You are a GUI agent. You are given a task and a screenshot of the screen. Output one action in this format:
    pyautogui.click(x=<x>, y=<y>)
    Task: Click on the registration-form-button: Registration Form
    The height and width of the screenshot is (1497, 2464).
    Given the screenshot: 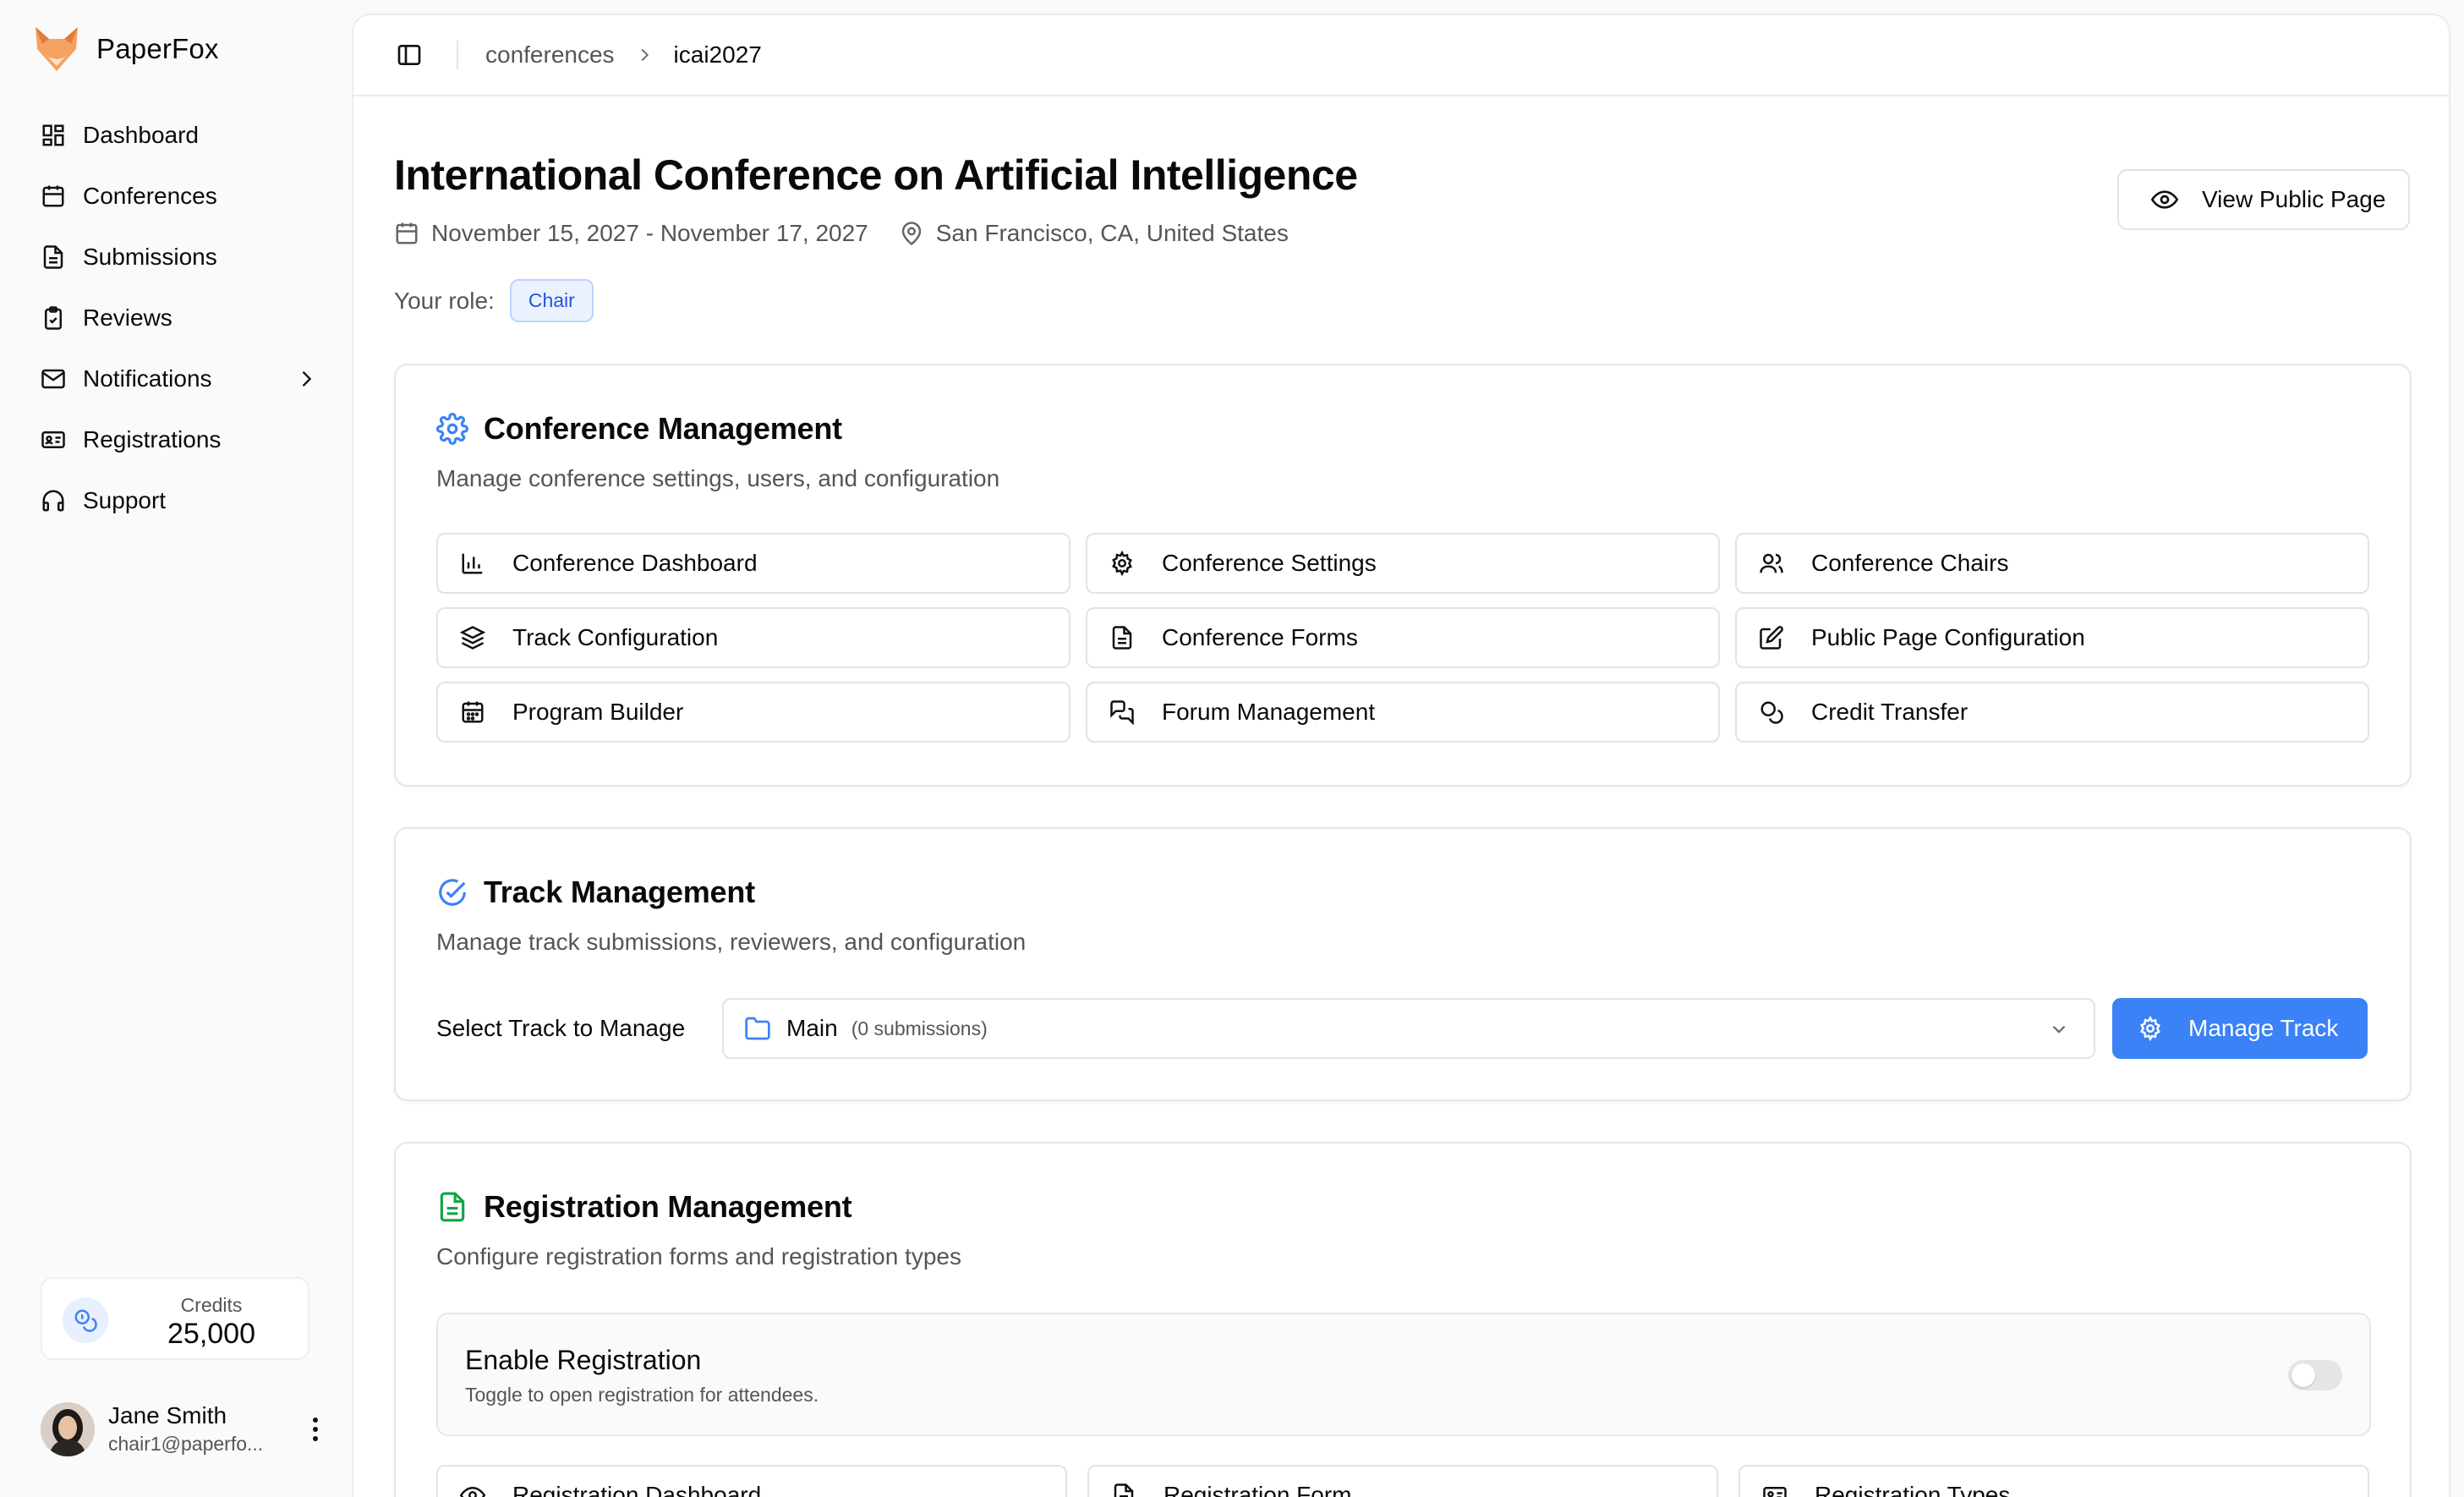 What is the action you would take?
    pyautogui.click(x=1402, y=1481)
    